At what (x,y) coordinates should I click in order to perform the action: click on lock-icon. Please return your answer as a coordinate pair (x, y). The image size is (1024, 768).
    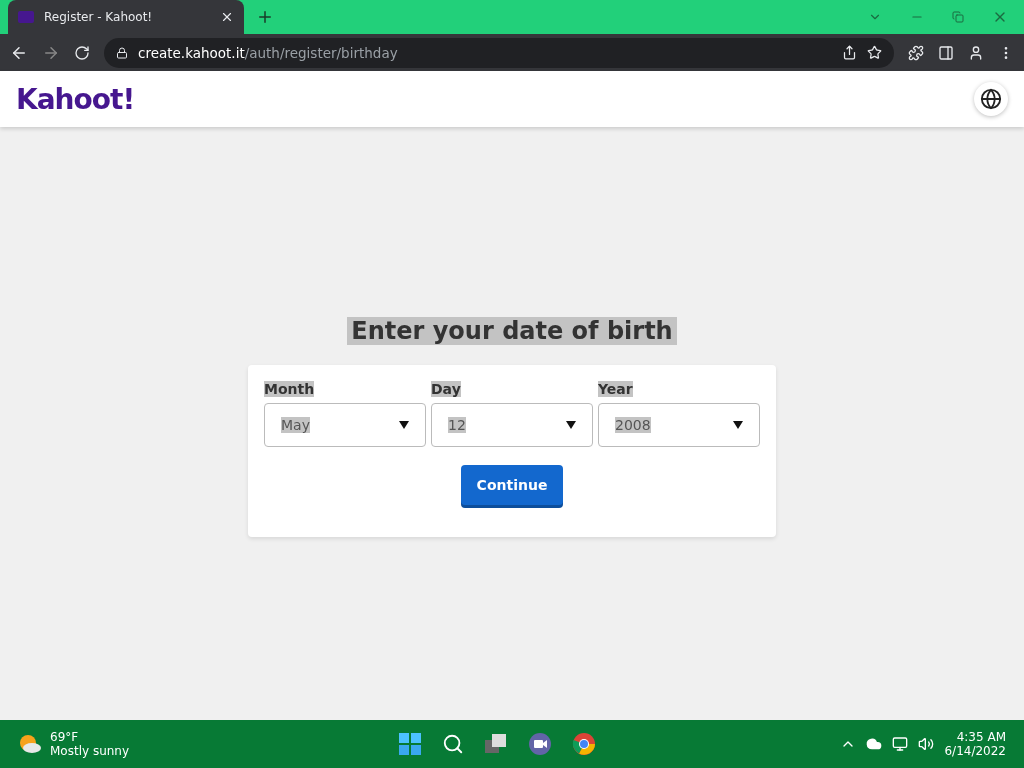
    Looking at the image, I should click on (122, 52).